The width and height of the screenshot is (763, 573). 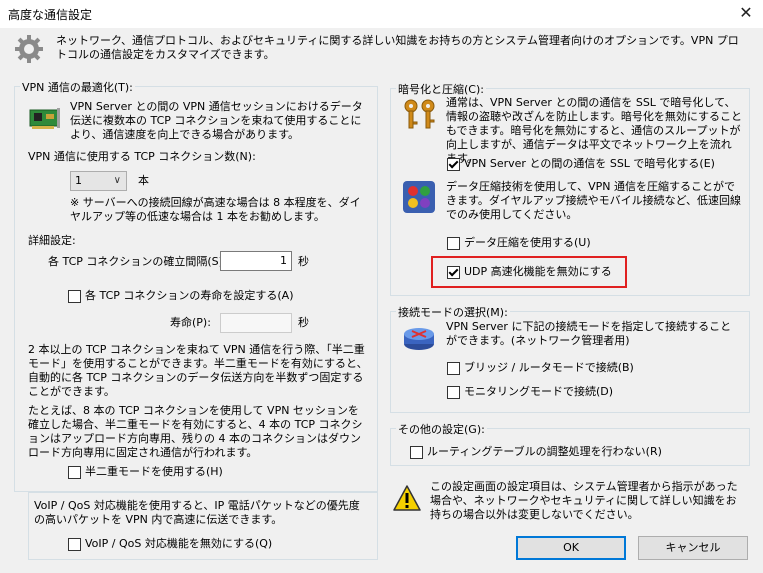 I want to click on tcp-count-select: 1 ∨, so click(x=98, y=181).